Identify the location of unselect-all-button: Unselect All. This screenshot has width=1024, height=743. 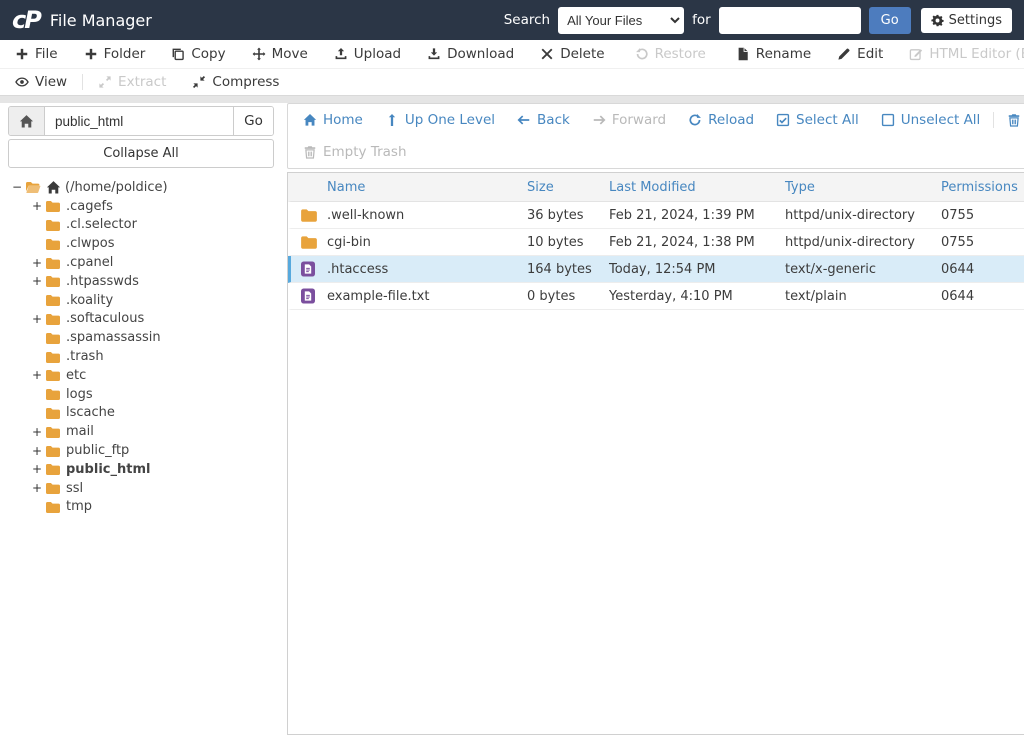
(931, 120).